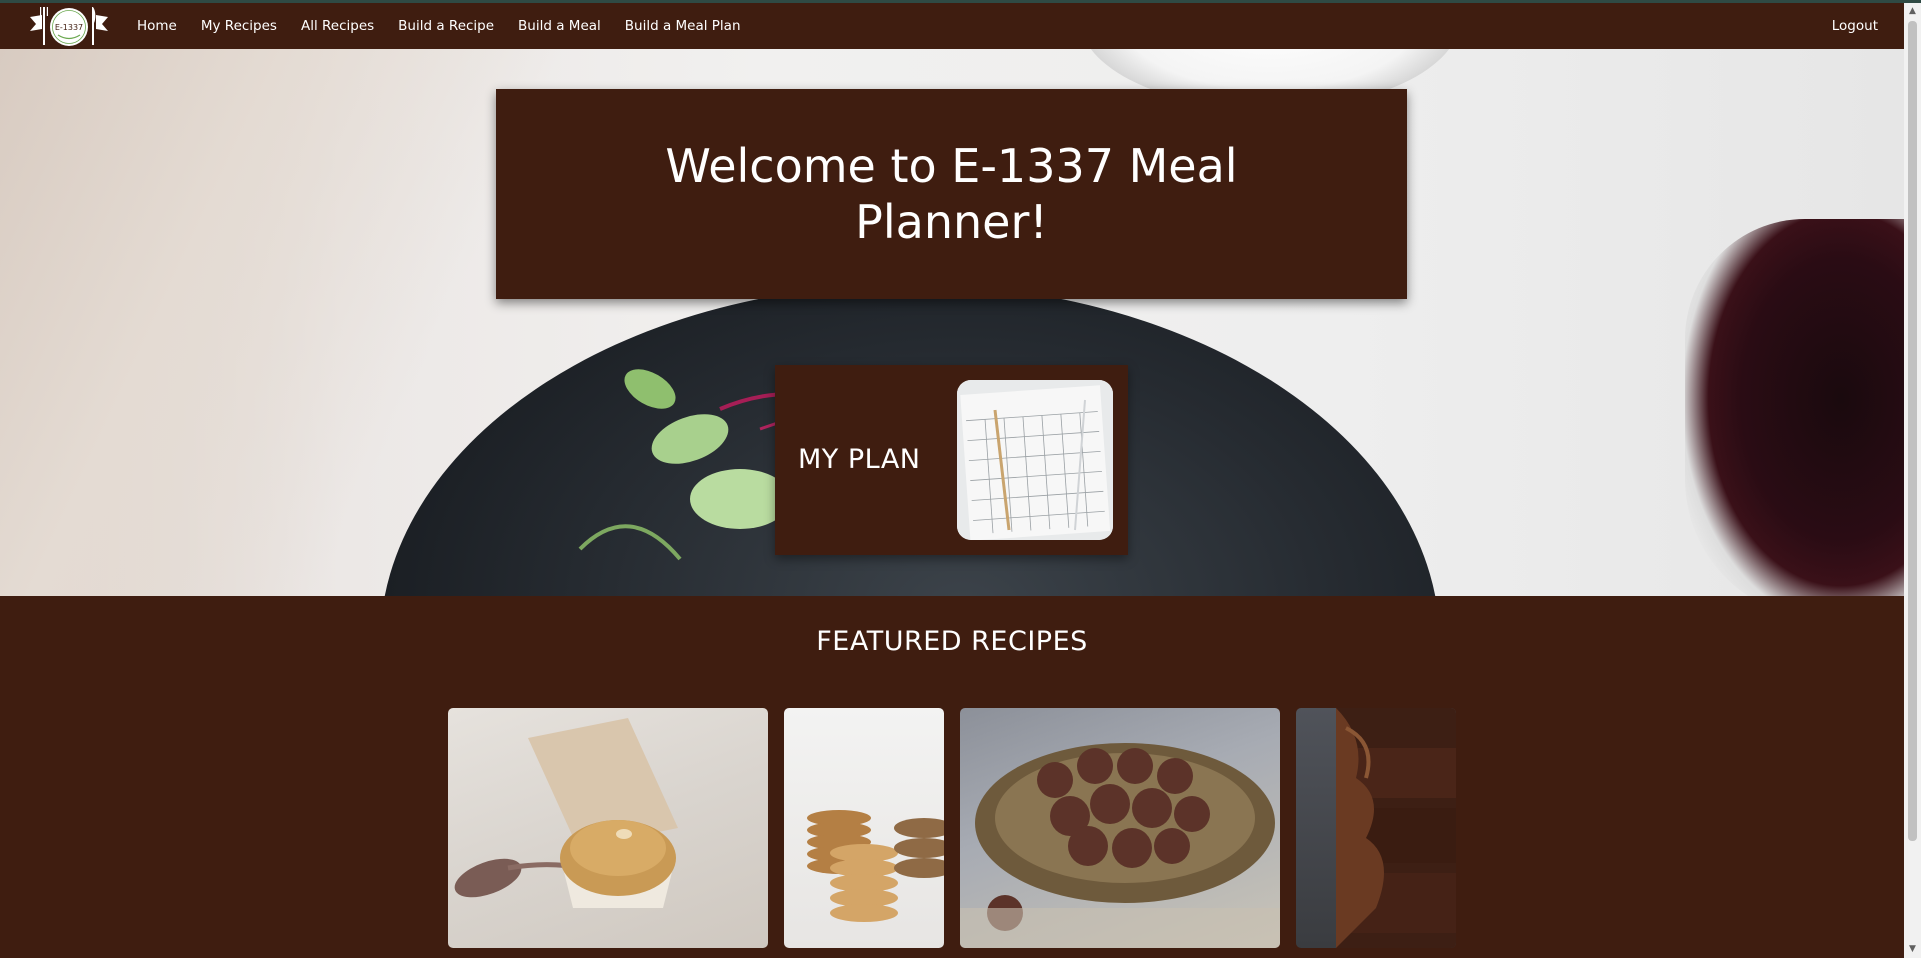 The image size is (1921, 958). I want to click on welcome-card: Welcome to E-1337 Meal Planner!, so click(951, 194).